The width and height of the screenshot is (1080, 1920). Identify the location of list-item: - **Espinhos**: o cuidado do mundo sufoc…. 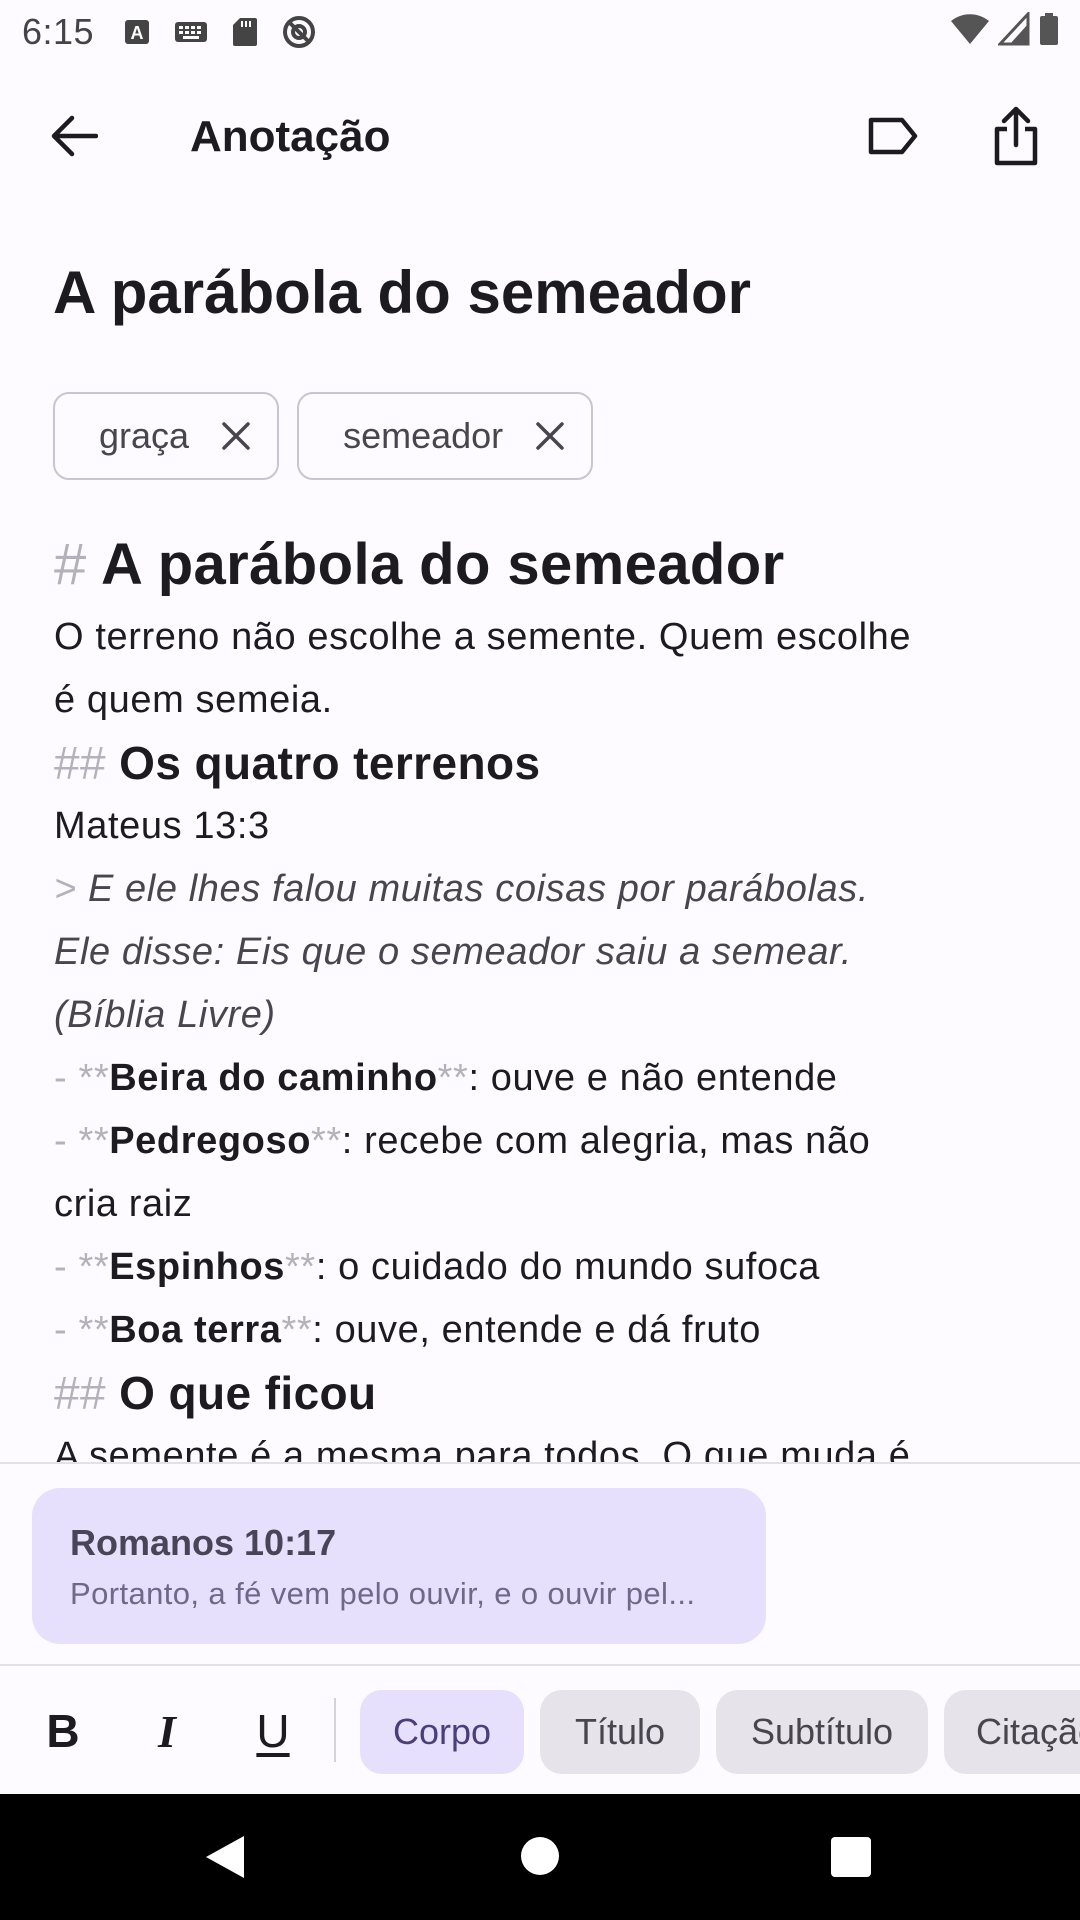
(549, 1267).